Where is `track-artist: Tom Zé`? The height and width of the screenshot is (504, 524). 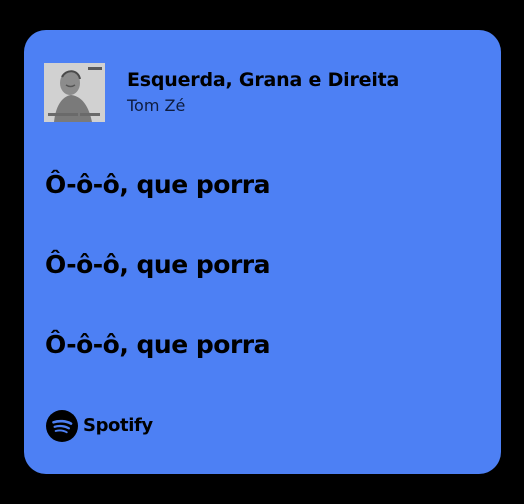 track-artist: Tom Zé is located at coordinates (156, 105).